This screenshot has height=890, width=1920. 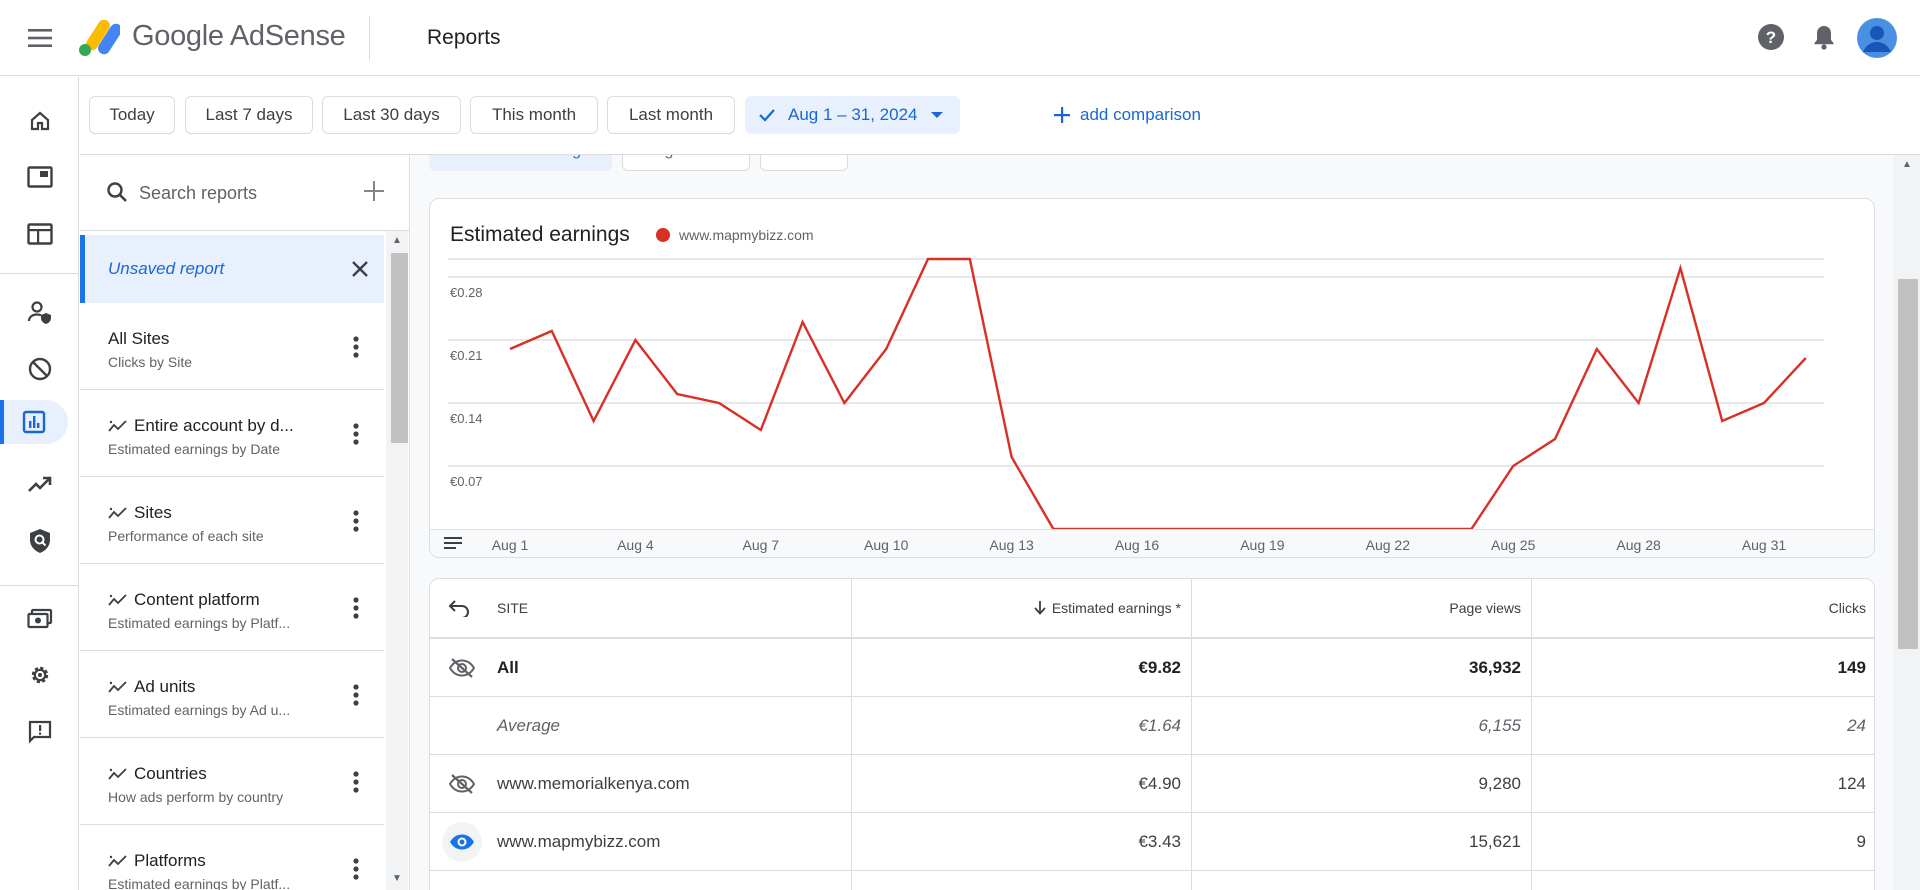 What do you see at coordinates (239, 193) in the screenshot?
I see `search-reports-input` at bounding box center [239, 193].